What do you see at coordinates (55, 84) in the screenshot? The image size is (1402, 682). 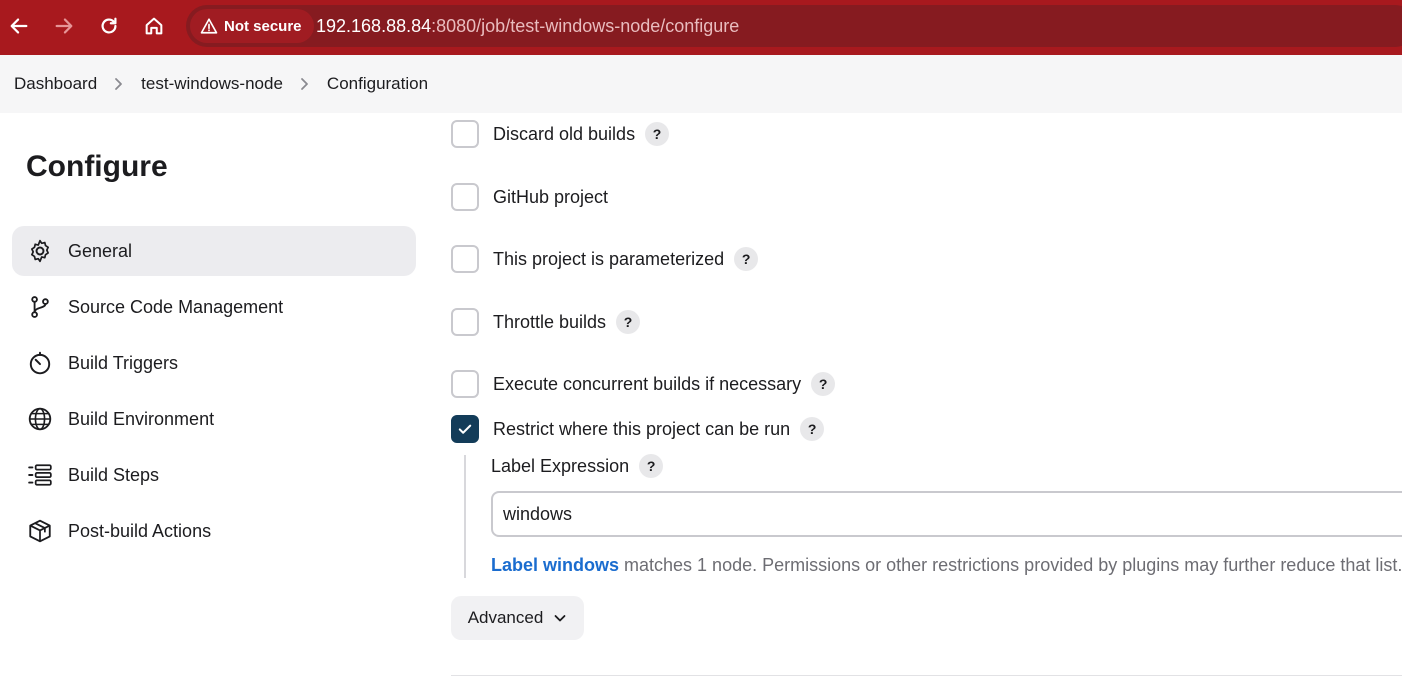 I see `breadcrumb-dashboard: Dashboard` at bounding box center [55, 84].